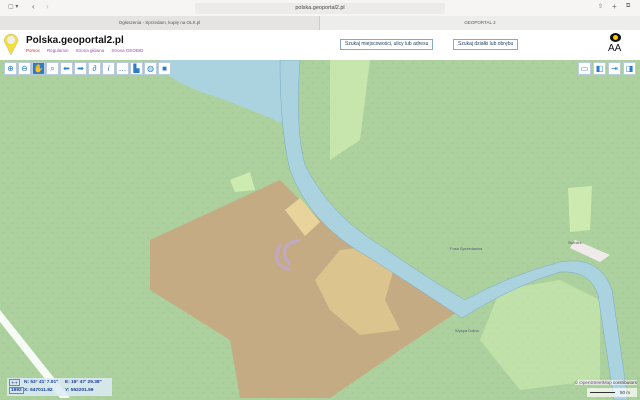 The image size is (640, 400). What do you see at coordinates (466, 248) in the screenshot?
I see `place-label: Fosa Sprzedawna` at bounding box center [466, 248].